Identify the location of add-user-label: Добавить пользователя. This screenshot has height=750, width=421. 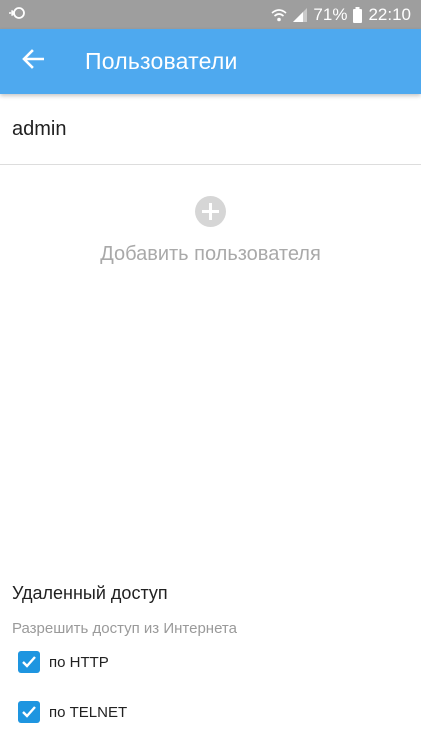
(210, 254).